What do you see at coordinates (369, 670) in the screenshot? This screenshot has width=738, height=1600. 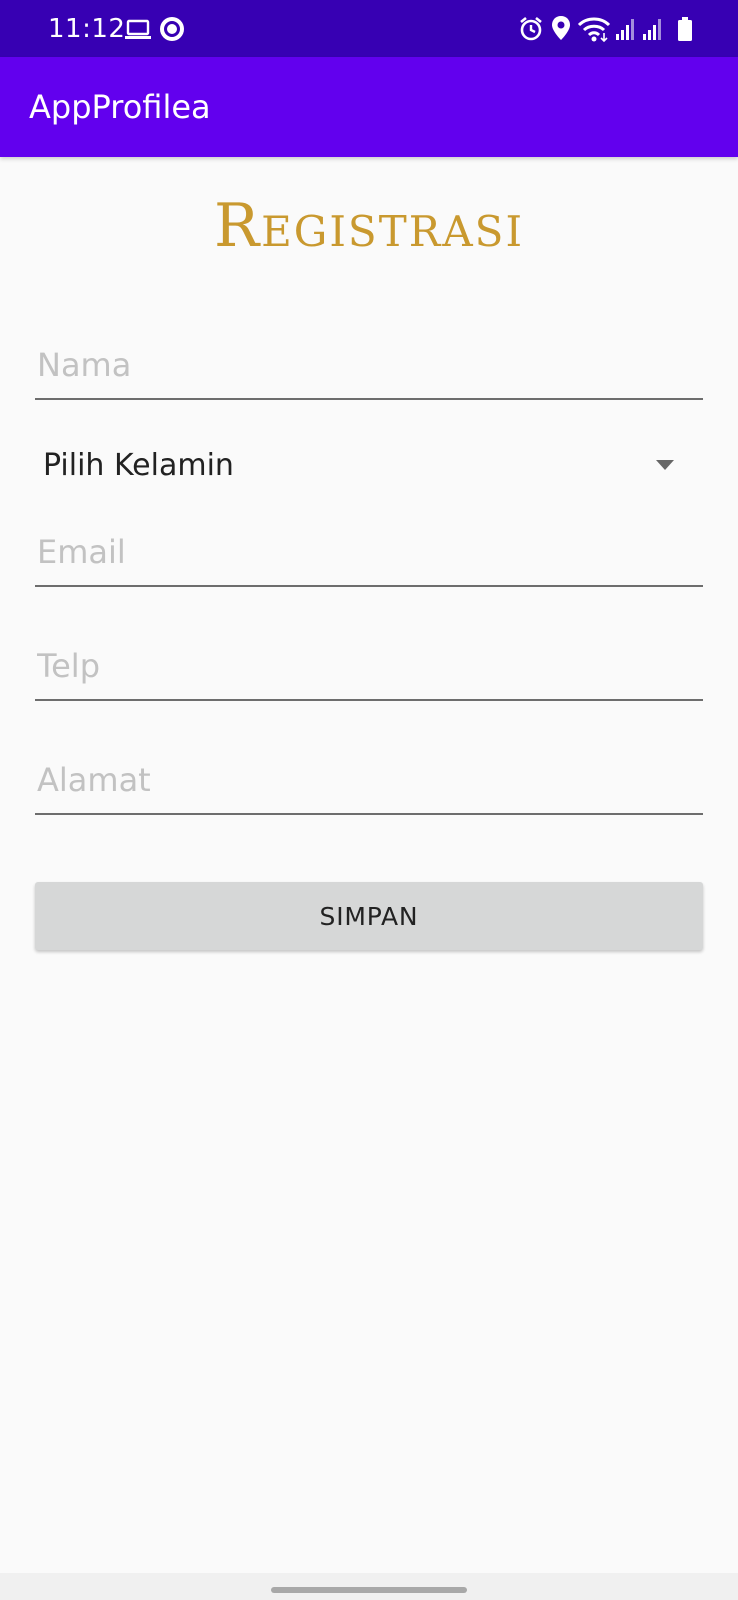 I see `phone-input` at bounding box center [369, 670].